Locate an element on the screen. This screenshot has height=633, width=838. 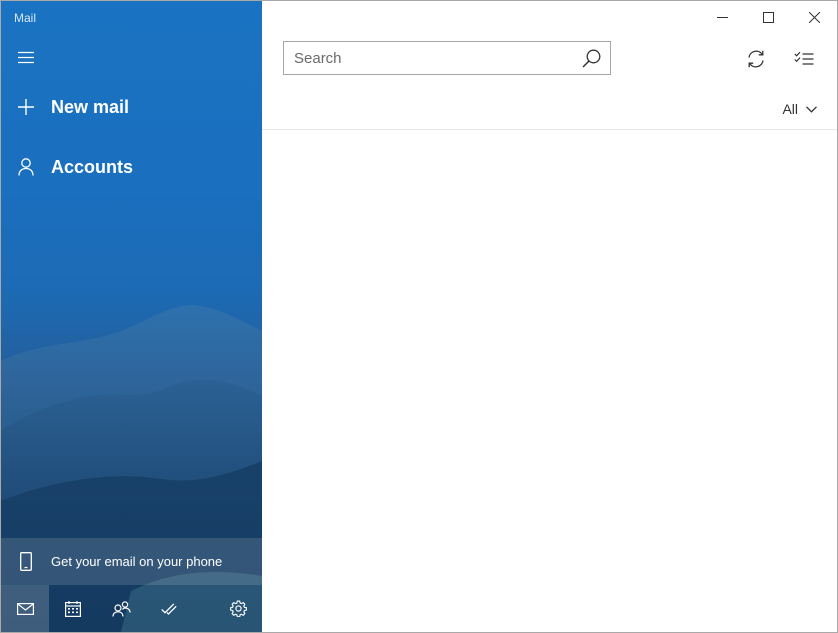
selection-mode-icon is located at coordinates (804, 59).